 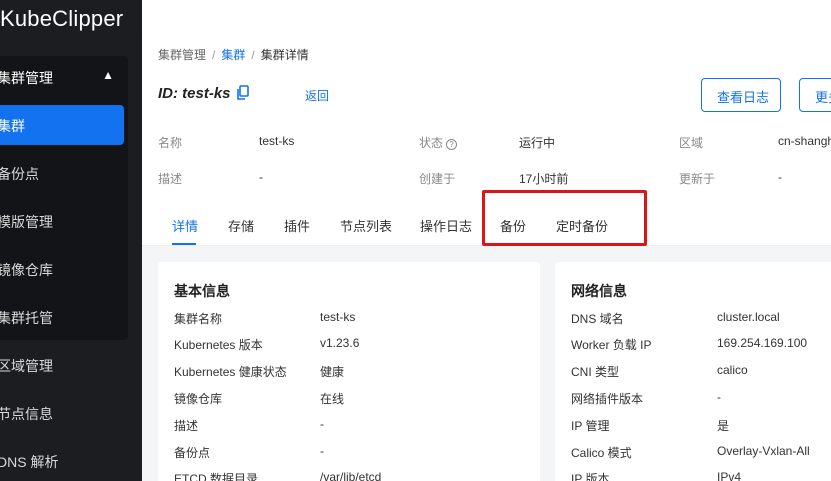 I want to click on tab-storage: 存储, so click(x=241, y=225).